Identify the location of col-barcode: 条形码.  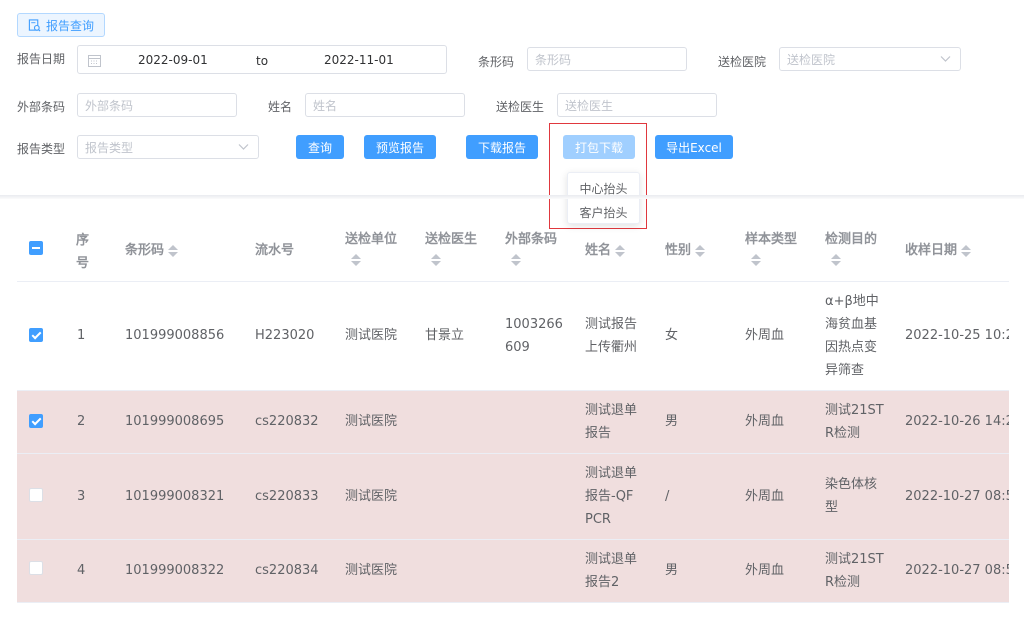
(152, 250).